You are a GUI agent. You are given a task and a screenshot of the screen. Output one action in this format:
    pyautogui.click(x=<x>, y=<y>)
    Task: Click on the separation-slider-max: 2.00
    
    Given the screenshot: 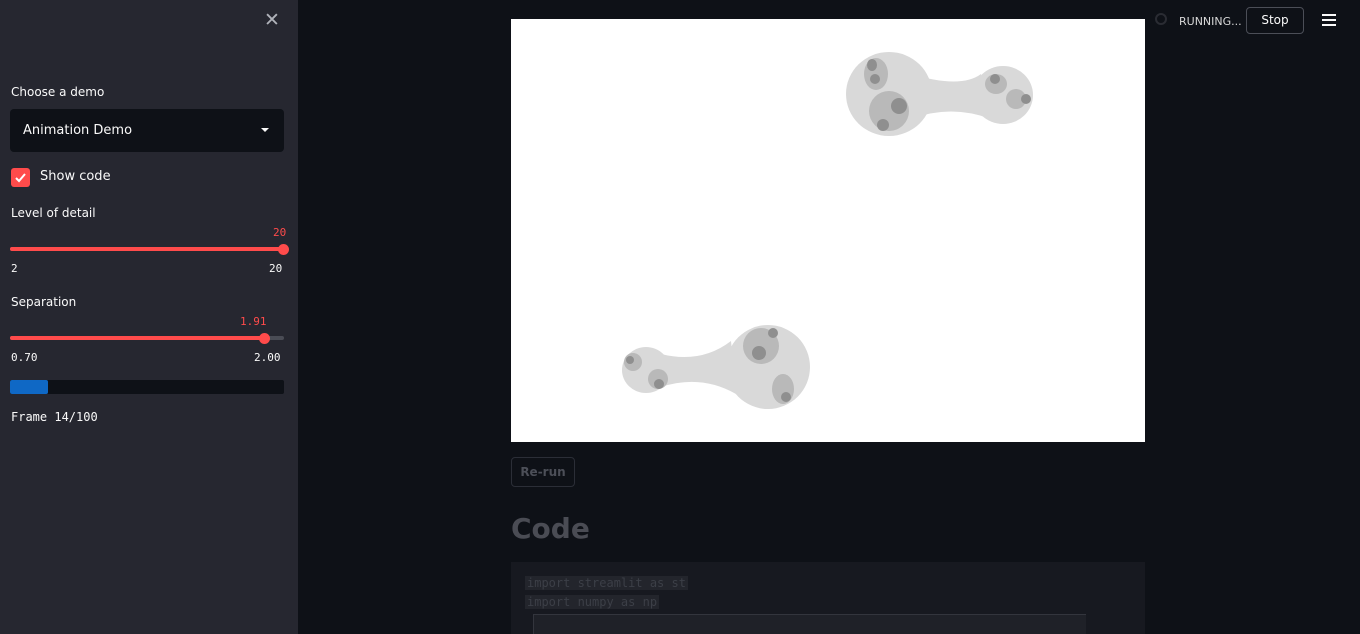 What is the action you would take?
    pyautogui.click(x=267, y=357)
    